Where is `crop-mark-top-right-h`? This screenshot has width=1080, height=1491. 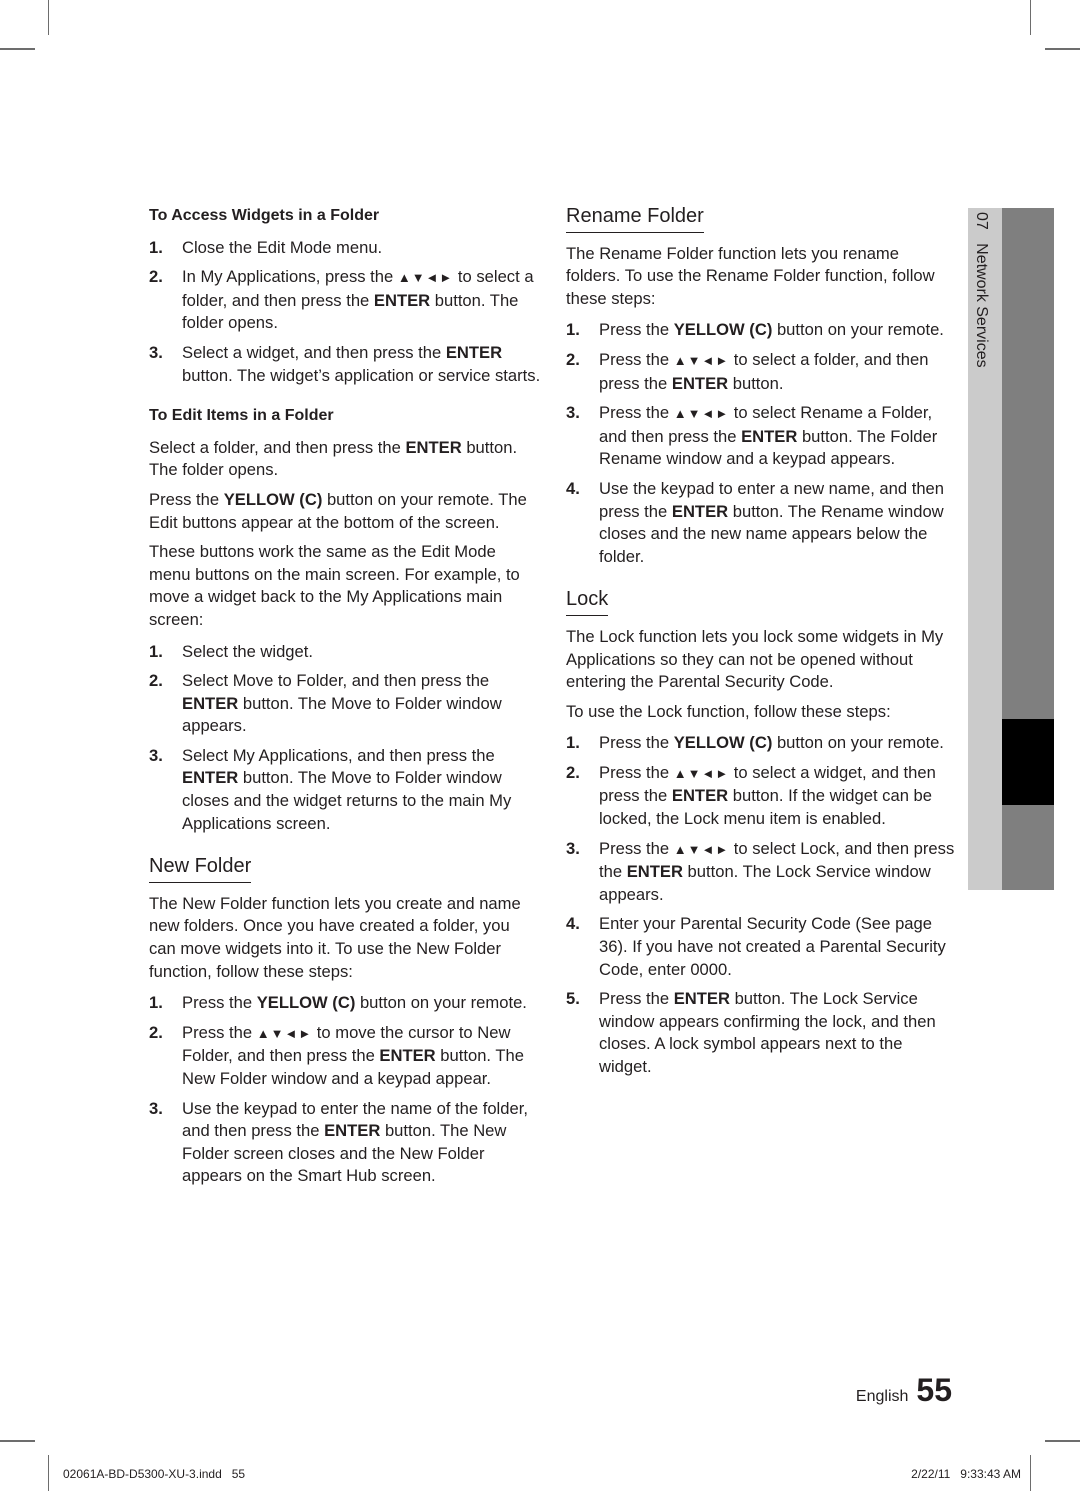 crop-mark-top-right-h is located at coordinates (1062, 49).